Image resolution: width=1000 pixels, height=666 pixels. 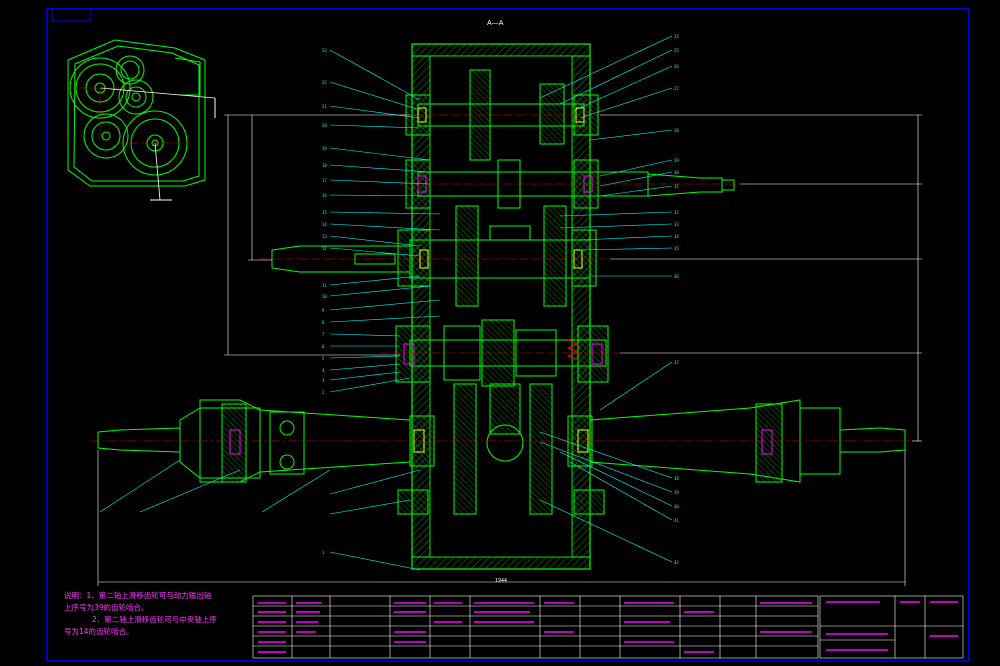 What do you see at coordinates (324, 50) in the screenshot?
I see `svg-text: 23` at bounding box center [324, 50].